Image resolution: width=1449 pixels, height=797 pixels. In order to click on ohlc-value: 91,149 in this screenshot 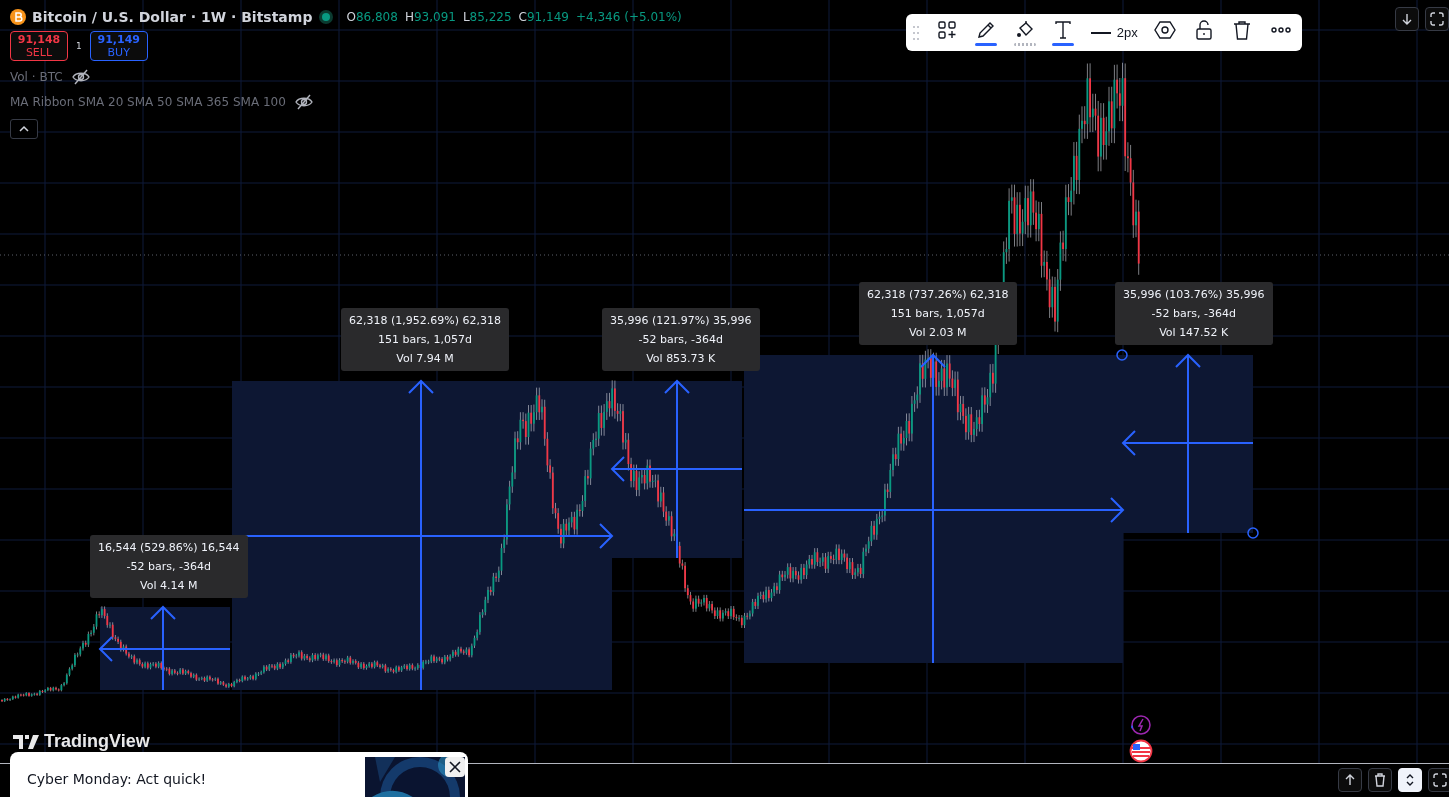, I will do `click(548, 17)`.